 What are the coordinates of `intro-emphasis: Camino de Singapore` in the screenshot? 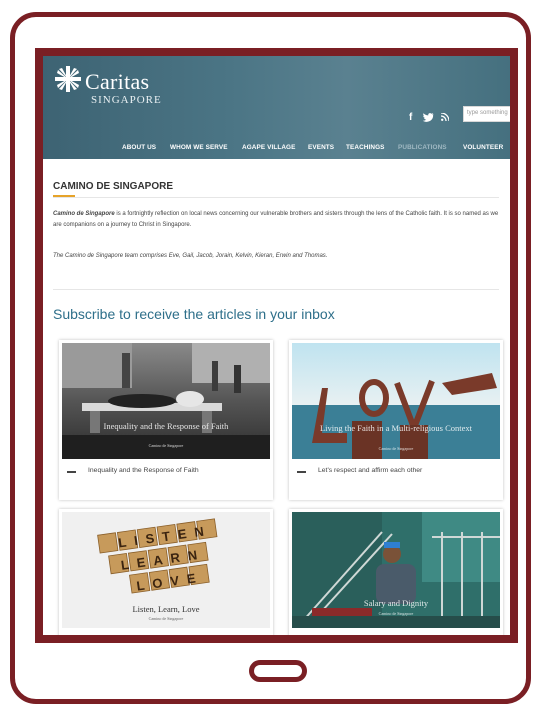 It's located at (84, 214).